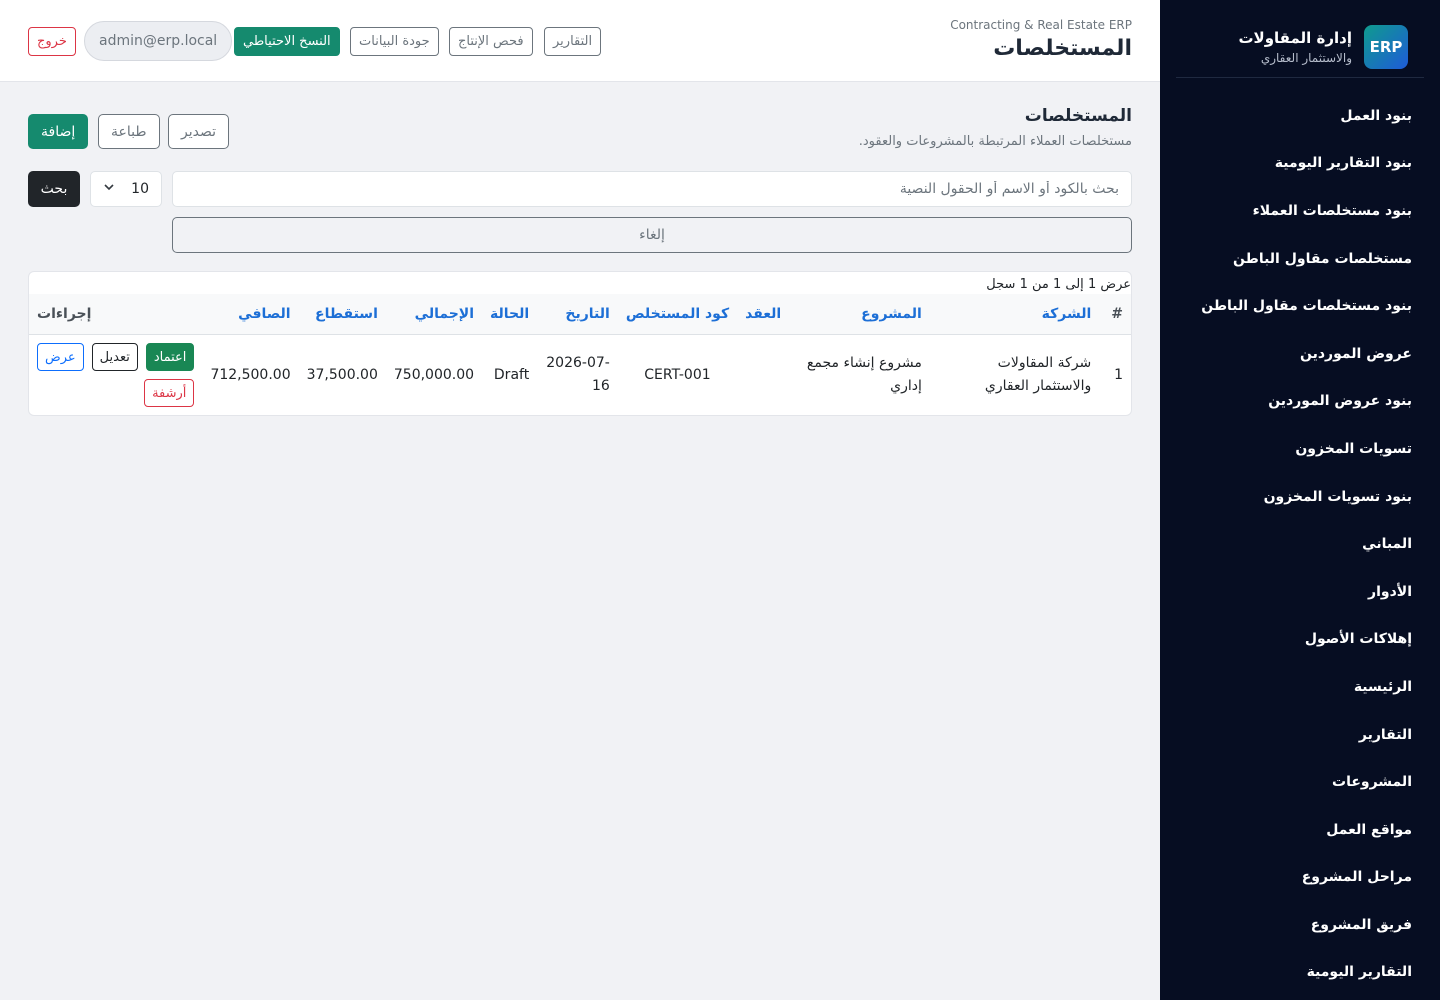  I want to click on sidebar-item-inventory-adjustments: تسويات المخزون, so click(1300, 449).